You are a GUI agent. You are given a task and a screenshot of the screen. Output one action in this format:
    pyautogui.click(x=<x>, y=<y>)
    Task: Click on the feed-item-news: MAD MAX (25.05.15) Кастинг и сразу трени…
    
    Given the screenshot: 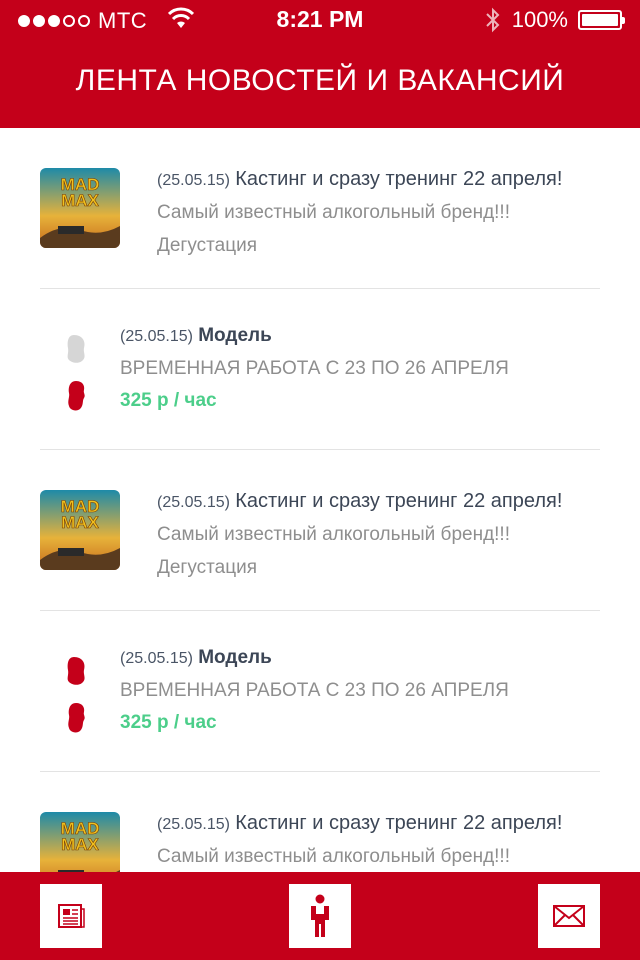 What is the action you would take?
    pyautogui.click(x=320, y=822)
    